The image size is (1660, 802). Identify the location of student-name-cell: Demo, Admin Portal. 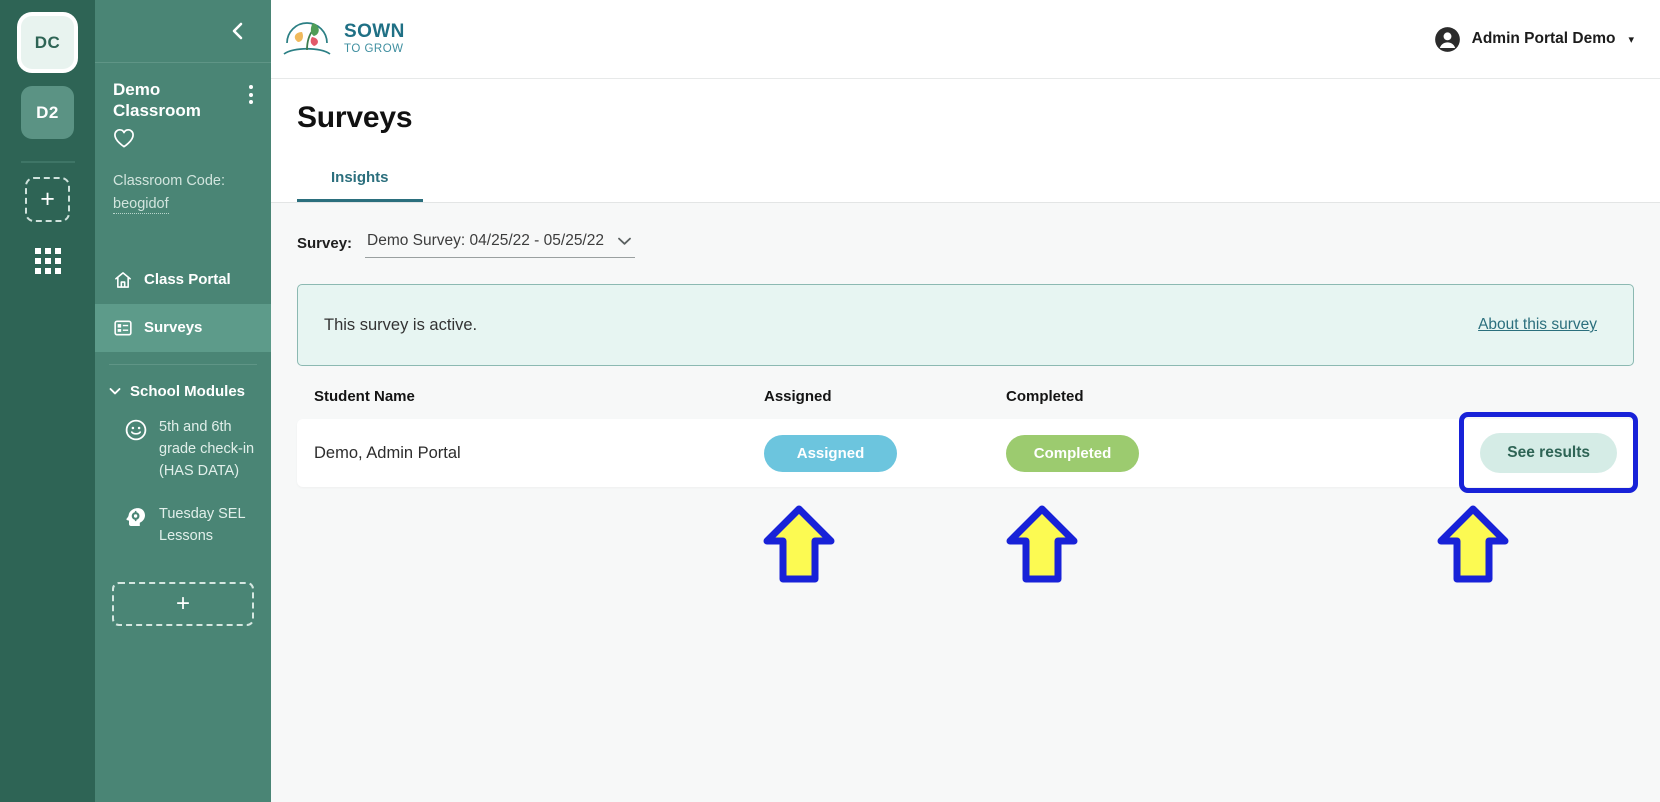
(387, 452).